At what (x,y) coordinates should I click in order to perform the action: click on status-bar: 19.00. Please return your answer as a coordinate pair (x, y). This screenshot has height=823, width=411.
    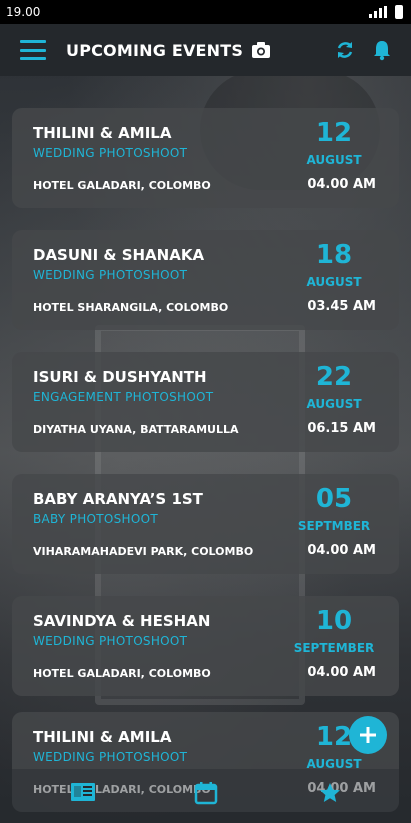
    Looking at the image, I should click on (205, 12).